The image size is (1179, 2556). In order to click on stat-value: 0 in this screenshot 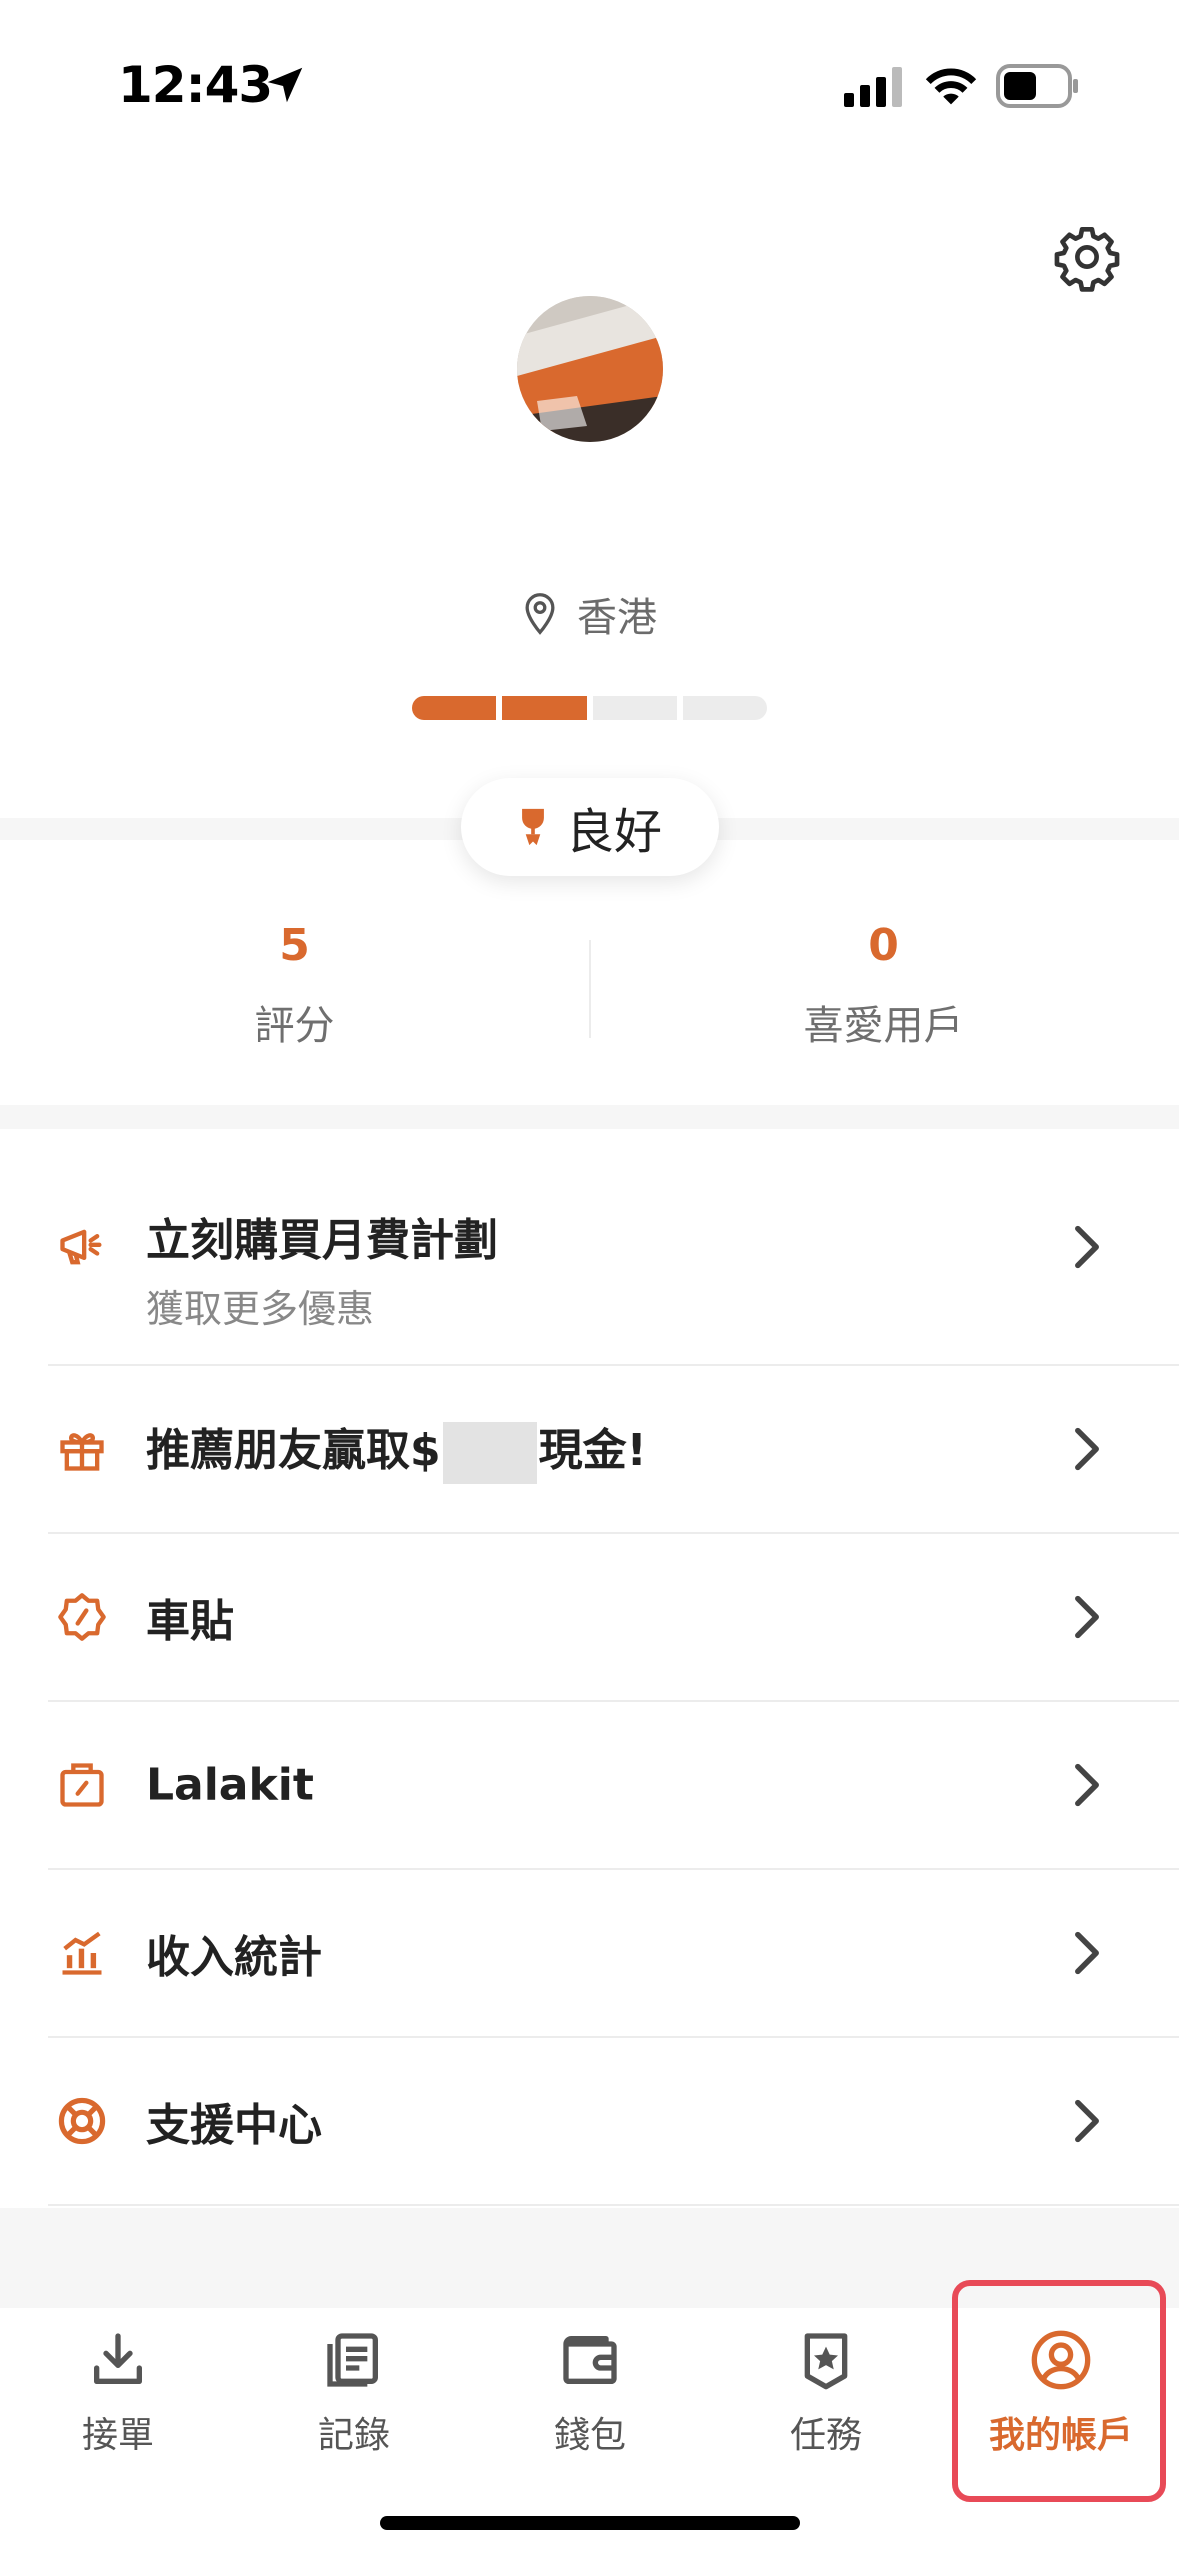, I will do `click(883, 945)`.